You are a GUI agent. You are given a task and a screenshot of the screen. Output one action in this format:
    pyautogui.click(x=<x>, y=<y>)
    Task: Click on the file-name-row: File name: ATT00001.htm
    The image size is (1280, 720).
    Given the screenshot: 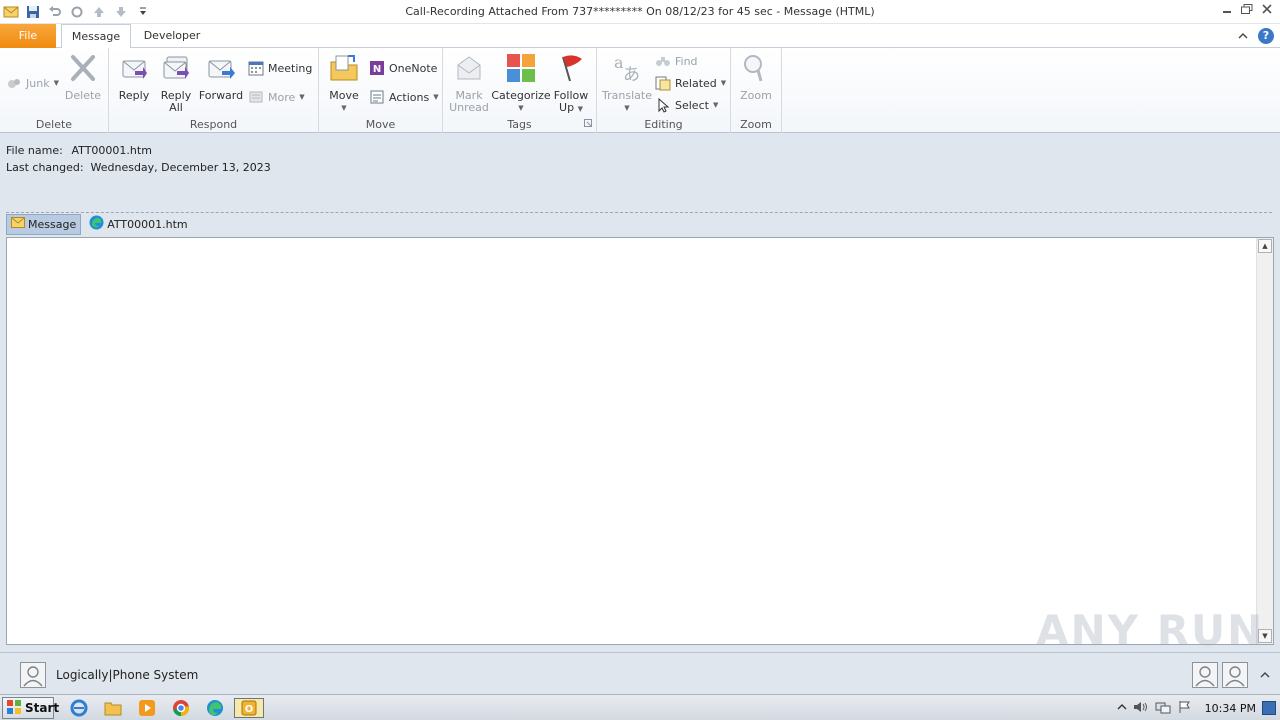 What is the action you would take?
    pyautogui.click(x=79, y=150)
    